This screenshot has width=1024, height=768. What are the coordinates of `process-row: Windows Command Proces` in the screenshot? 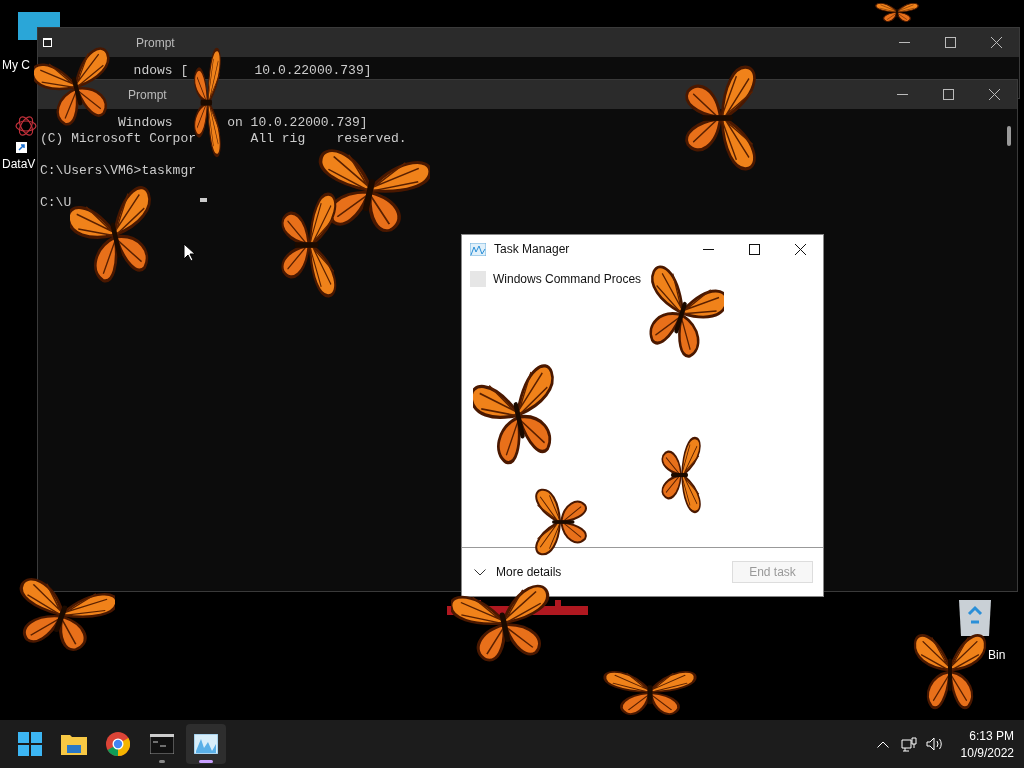 It's located at (642, 279).